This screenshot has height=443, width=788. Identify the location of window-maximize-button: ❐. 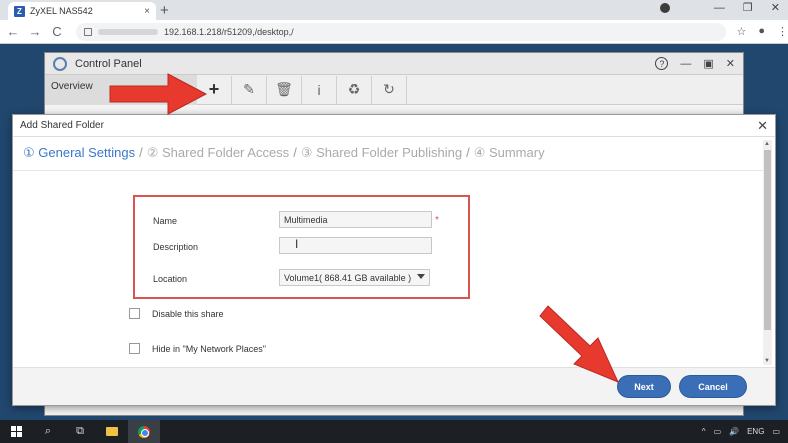
(748, 7).